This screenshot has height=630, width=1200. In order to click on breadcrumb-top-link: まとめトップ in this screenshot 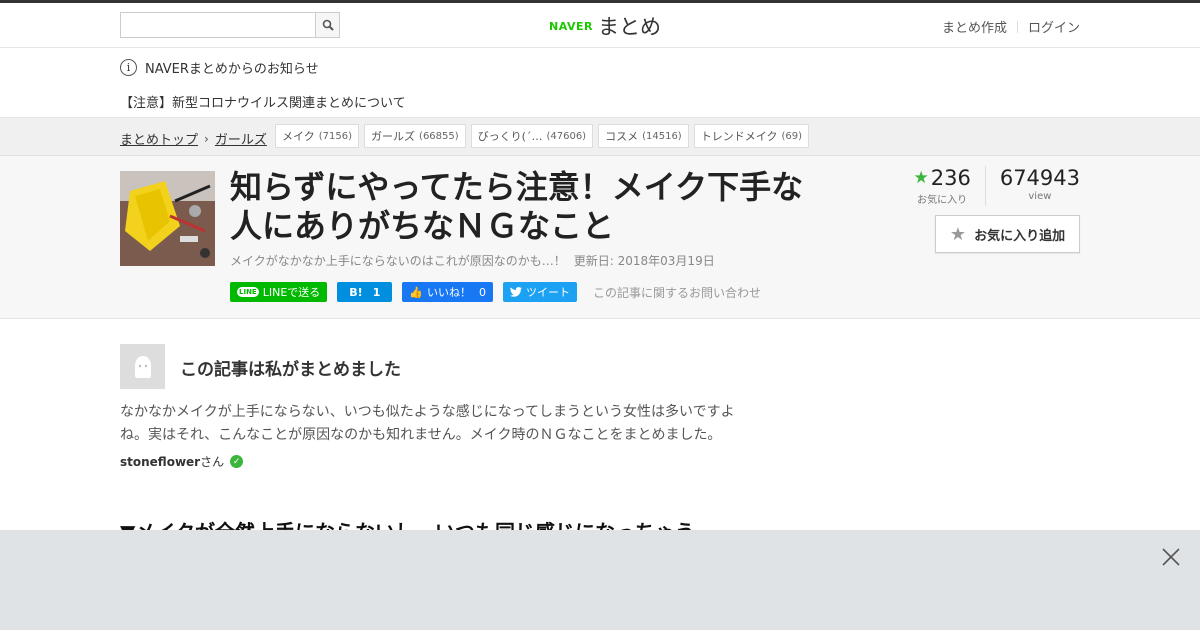, I will do `click(159, 138)`.